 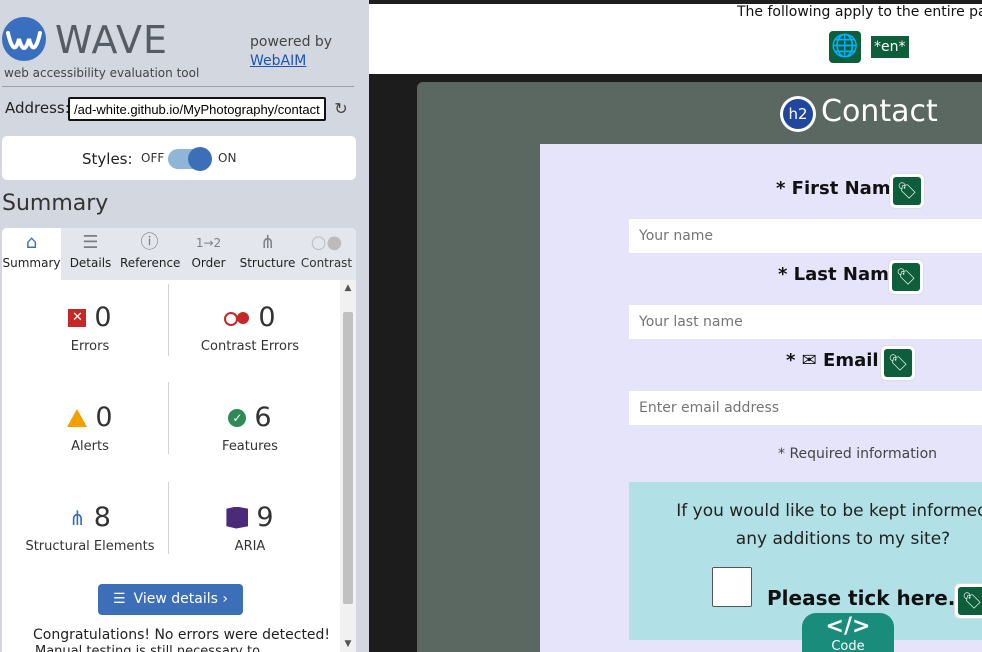 What do you see at coordinates (805, 322) in the screenshot?
I see `last-name-input` at bounding box center [805, 322].